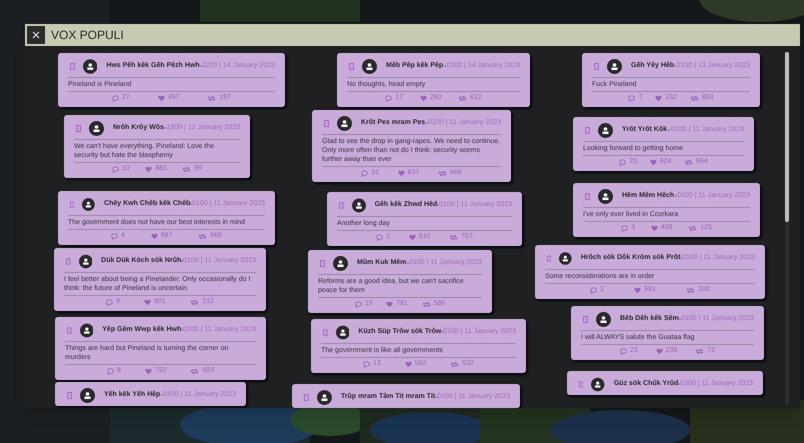 The image size is (804, 443). Describe the element at coordinates (787, 137) in the screenshot. I see `scrollbar-thumb` at that location.